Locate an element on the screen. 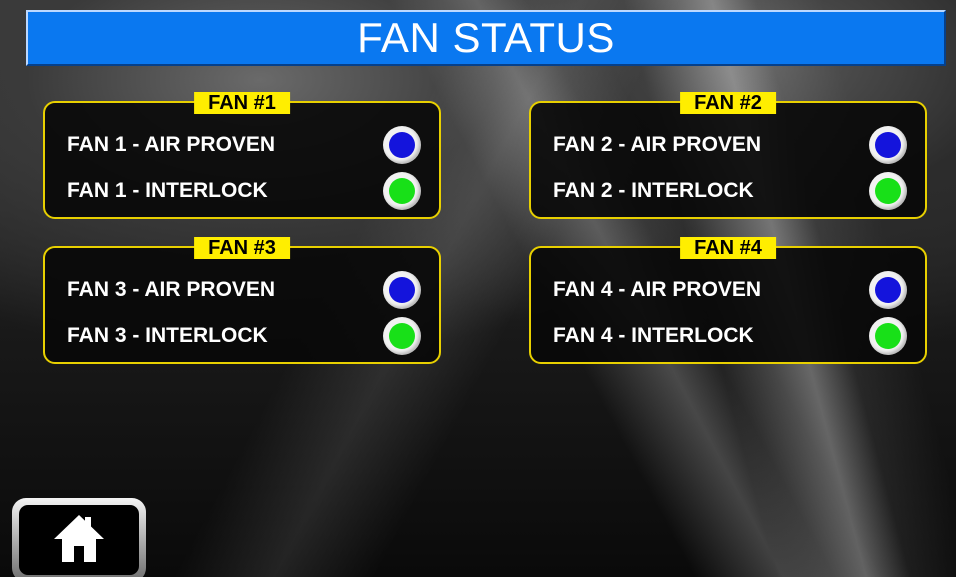 The width and height of the screenshot is (956, 577). fan-1-air-proven-indicator is located at coordinates (402, 145).